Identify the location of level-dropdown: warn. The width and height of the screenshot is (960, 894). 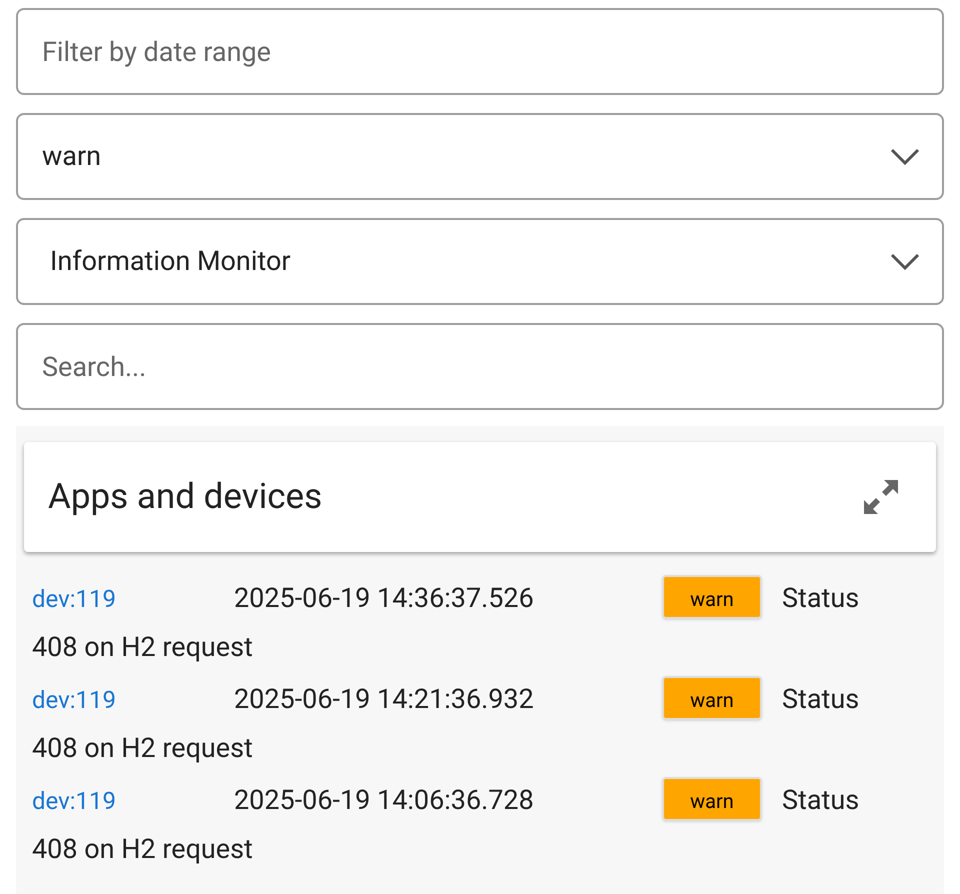
(480, 156).